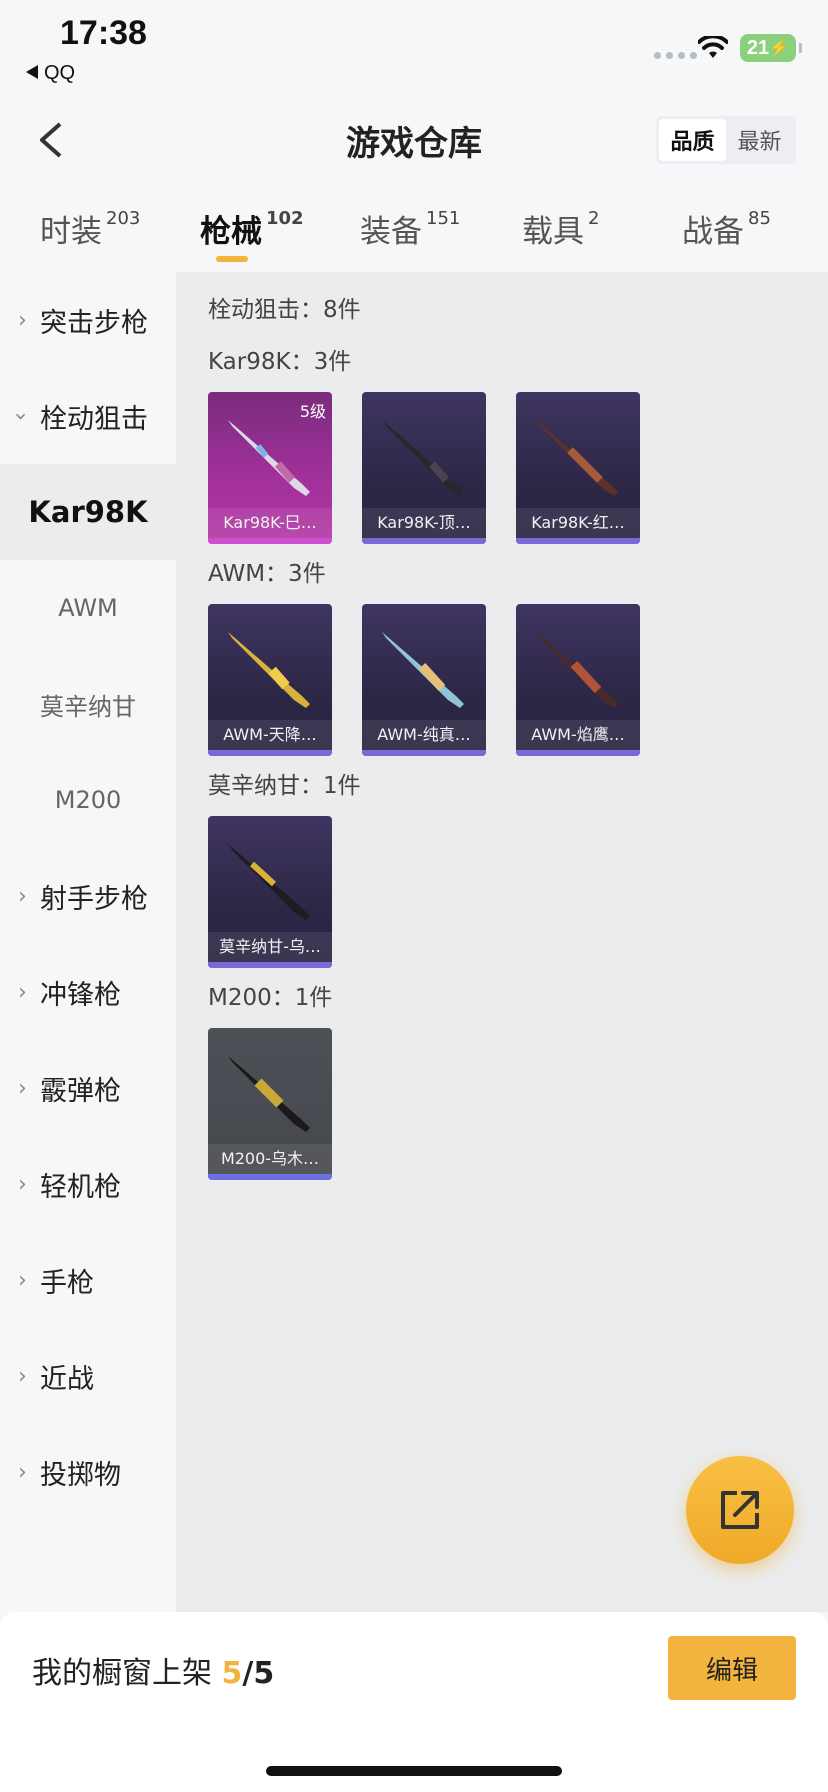 The image size is (828, 1792). I want to click on signal-icon, so click(675, 55).